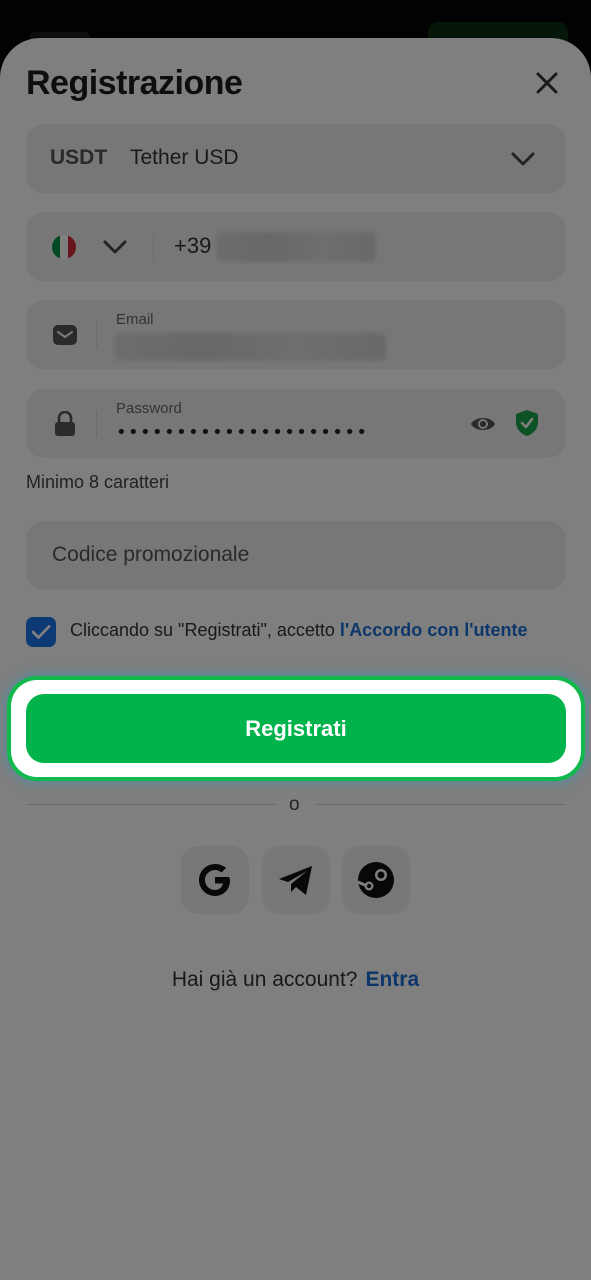 The height and width of the screenshot is (1280, 591). Describe the element at coordinates (184, 157) in the screenshot. I see `currency-name: Tether USD` at that location.